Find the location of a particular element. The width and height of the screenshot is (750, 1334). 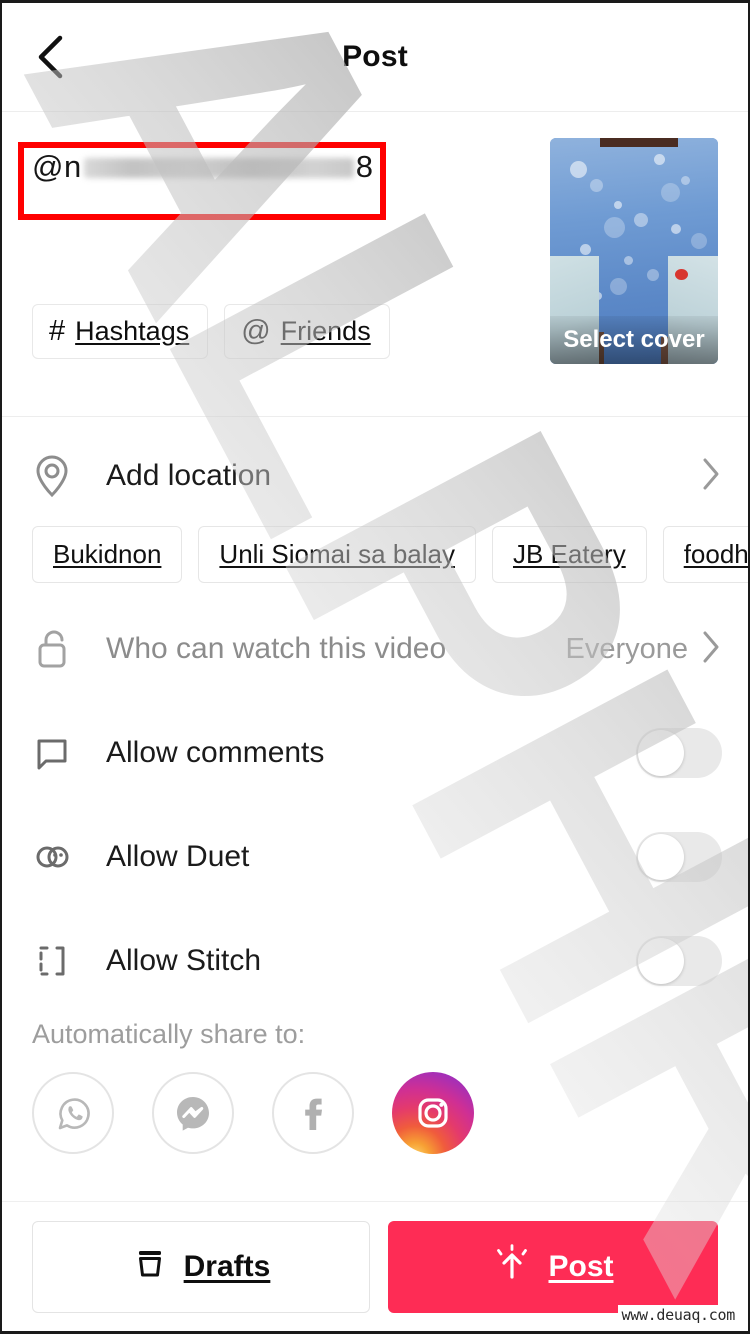

back-button is located at coordinates (51, 57).